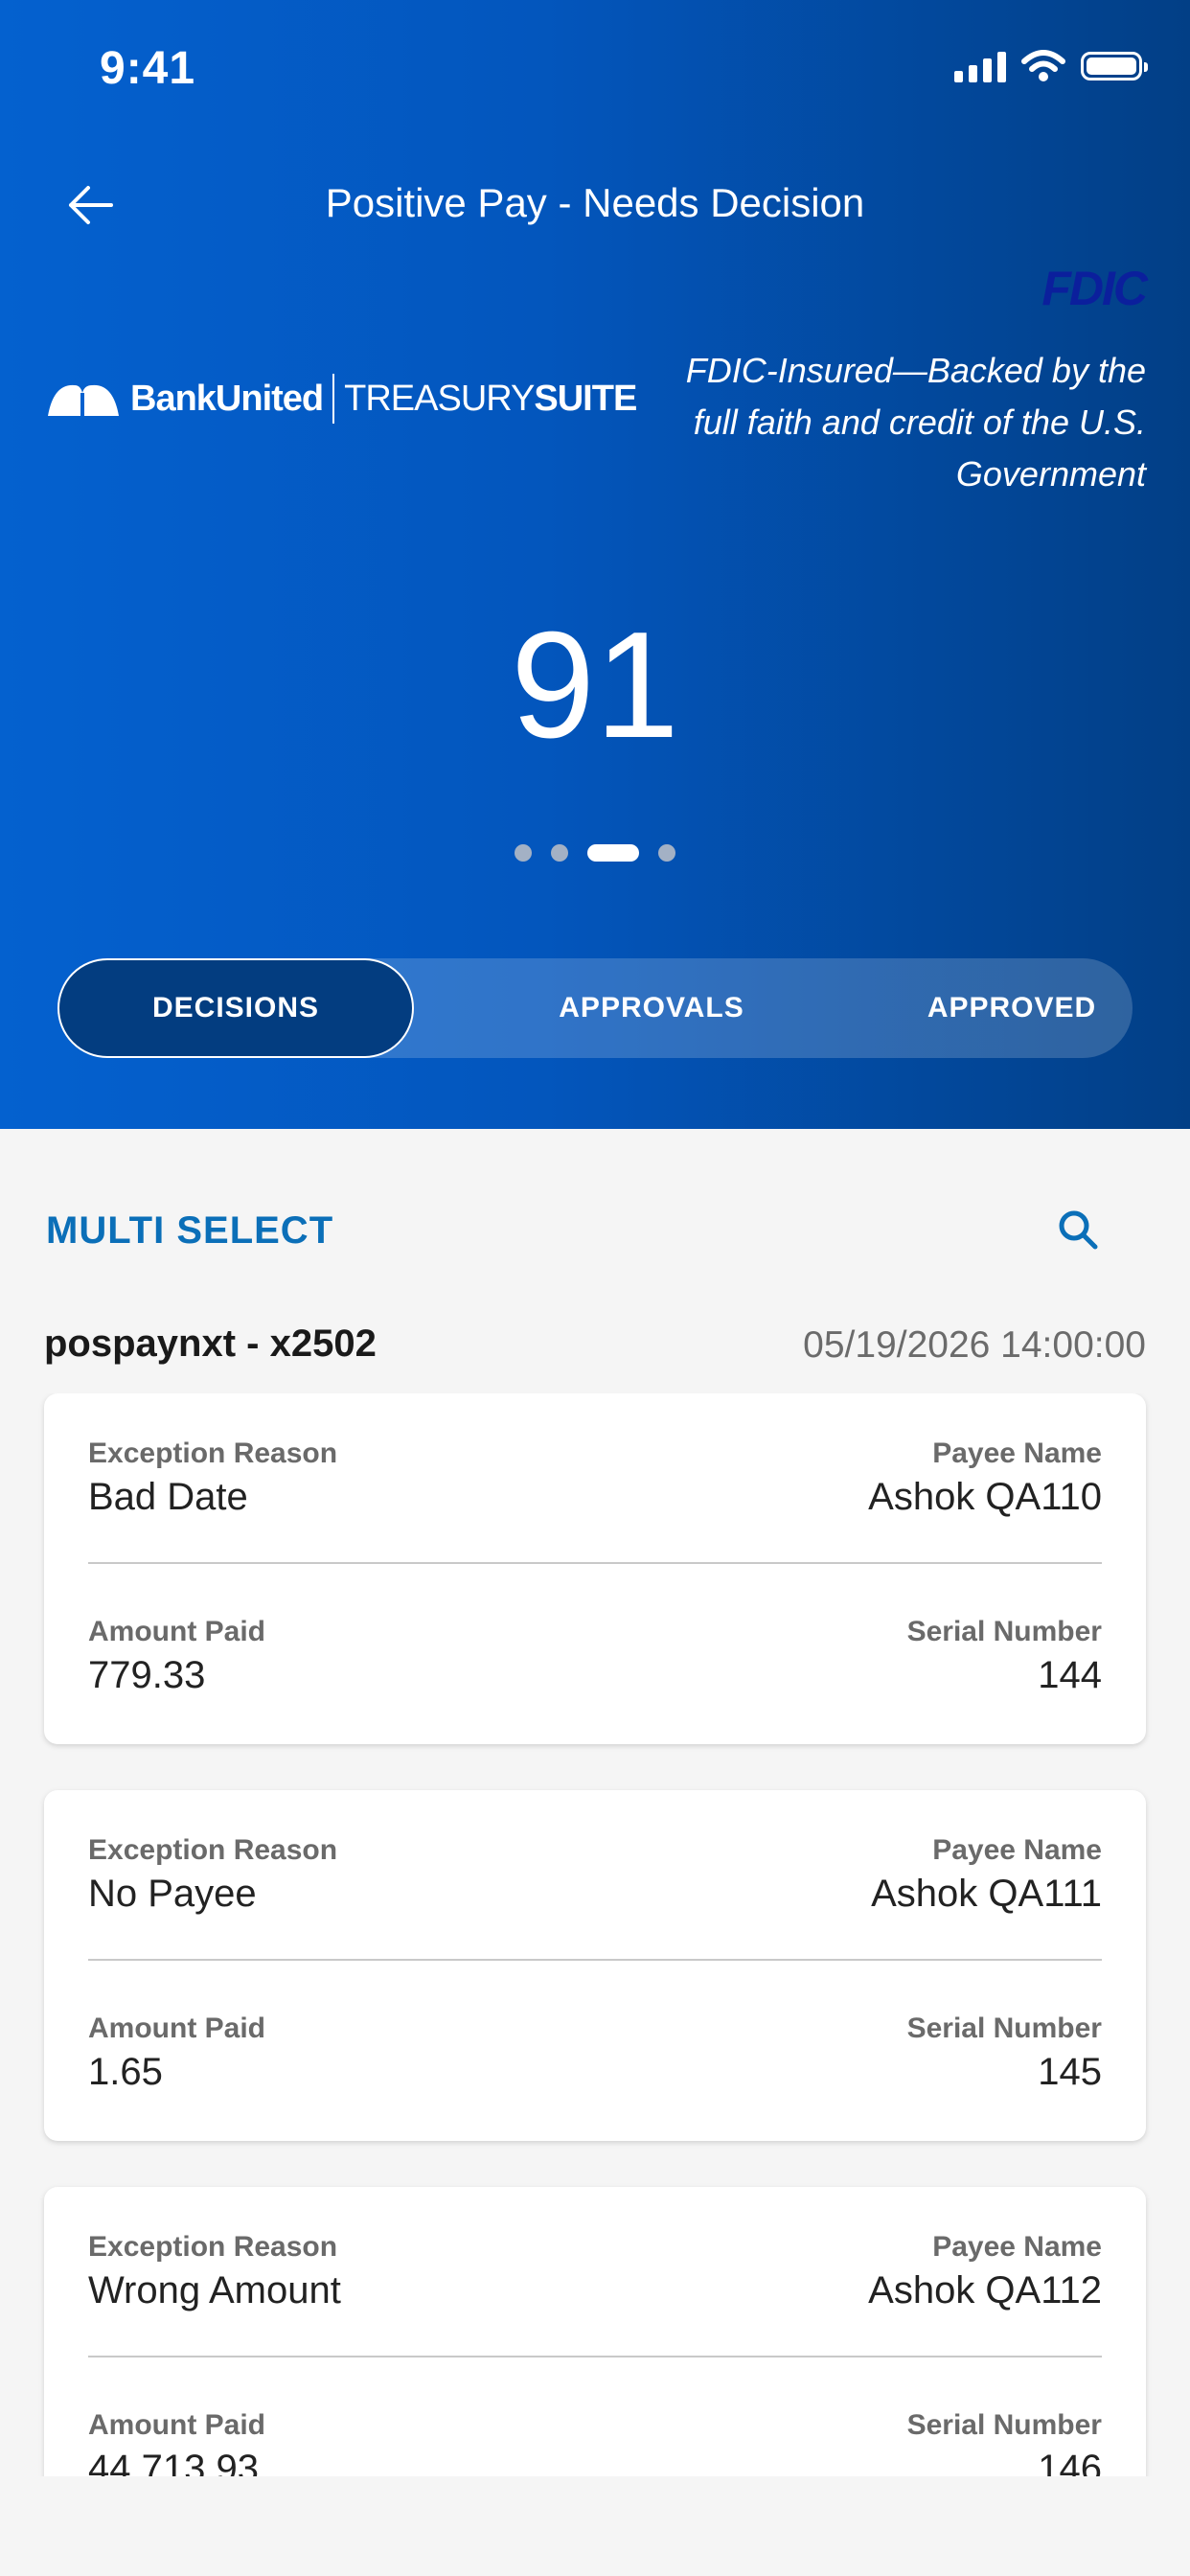  What do you see at coordinates (613, 853) in the screenshot?
I see `carousel-dot-active` at bounding box center [613, 853].